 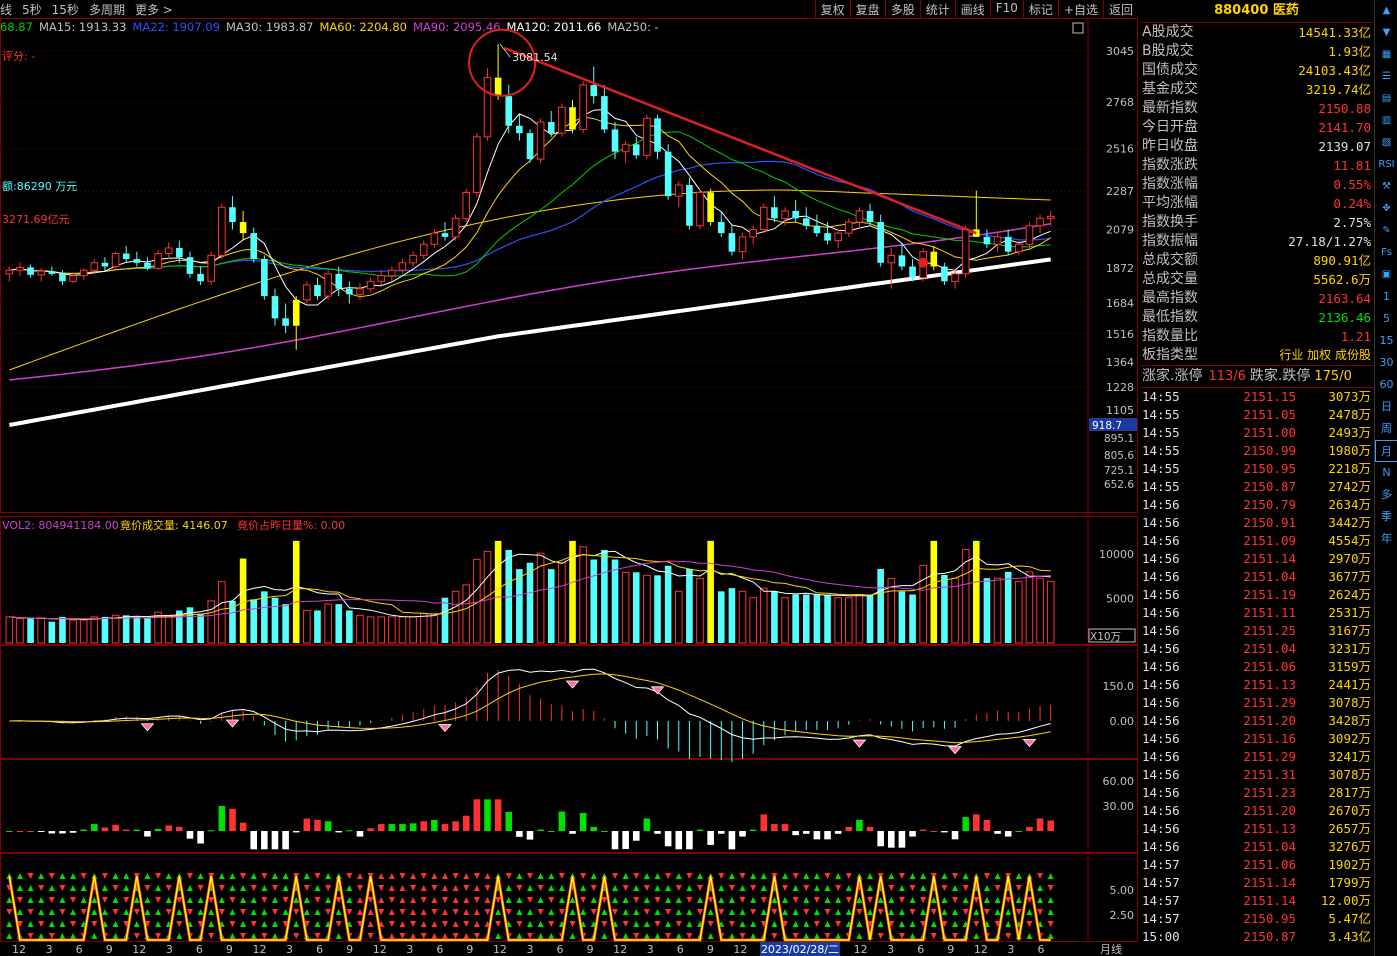 What do you see at coordinates (1386, 297) in the screenshot?
I see `period-1-icon: 1` at bounding box center [1386, 297].